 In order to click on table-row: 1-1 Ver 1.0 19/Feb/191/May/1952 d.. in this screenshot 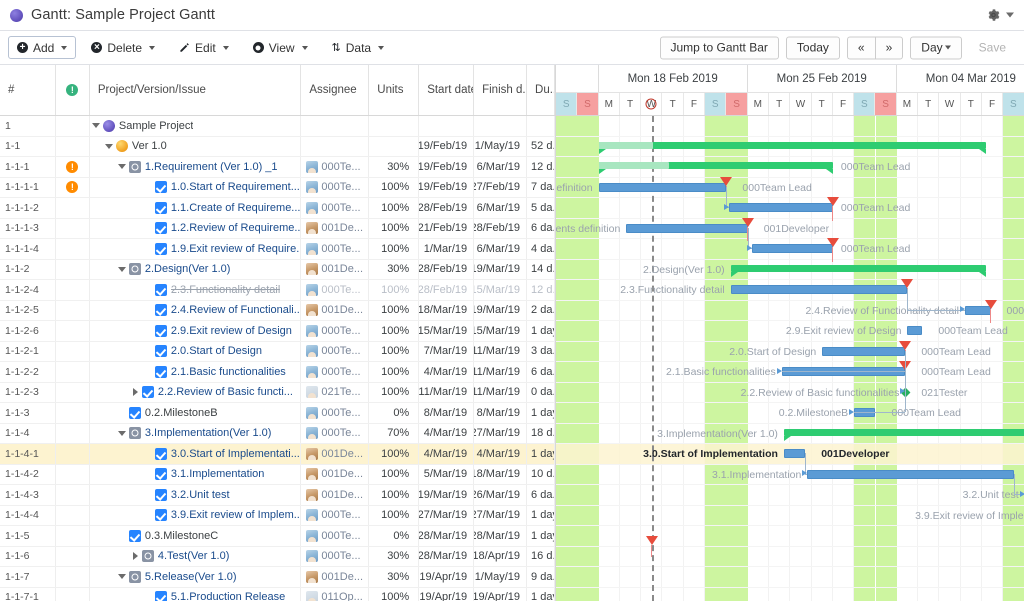, I will do `click(277, 146)`.